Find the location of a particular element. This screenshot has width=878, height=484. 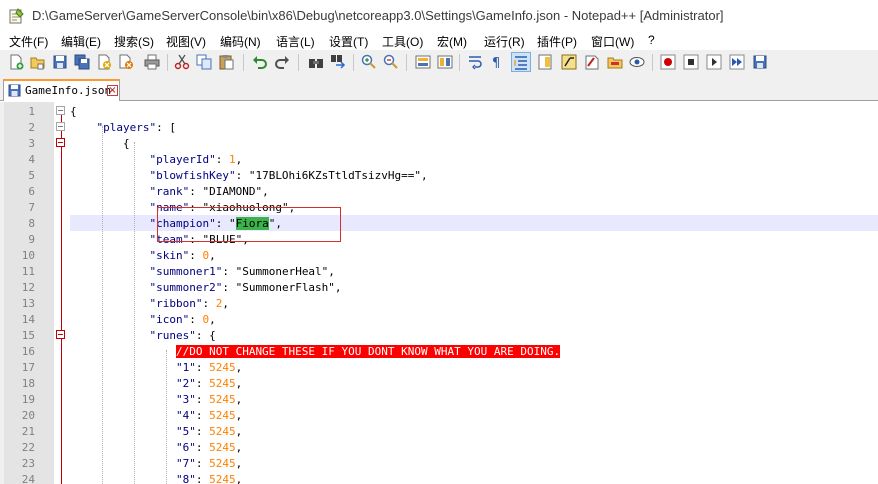

json-key: "icon" is located at coordinates (169, 319).